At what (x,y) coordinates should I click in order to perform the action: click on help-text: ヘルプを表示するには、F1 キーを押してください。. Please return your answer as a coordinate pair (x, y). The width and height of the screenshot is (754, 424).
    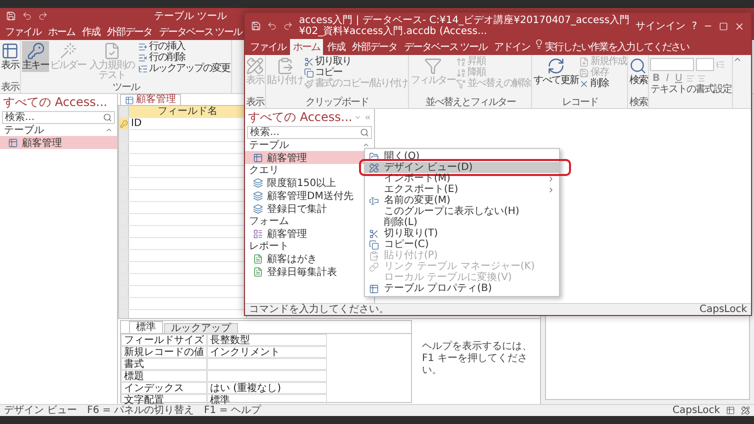
    Looking at the image, I should click on (477, 359).